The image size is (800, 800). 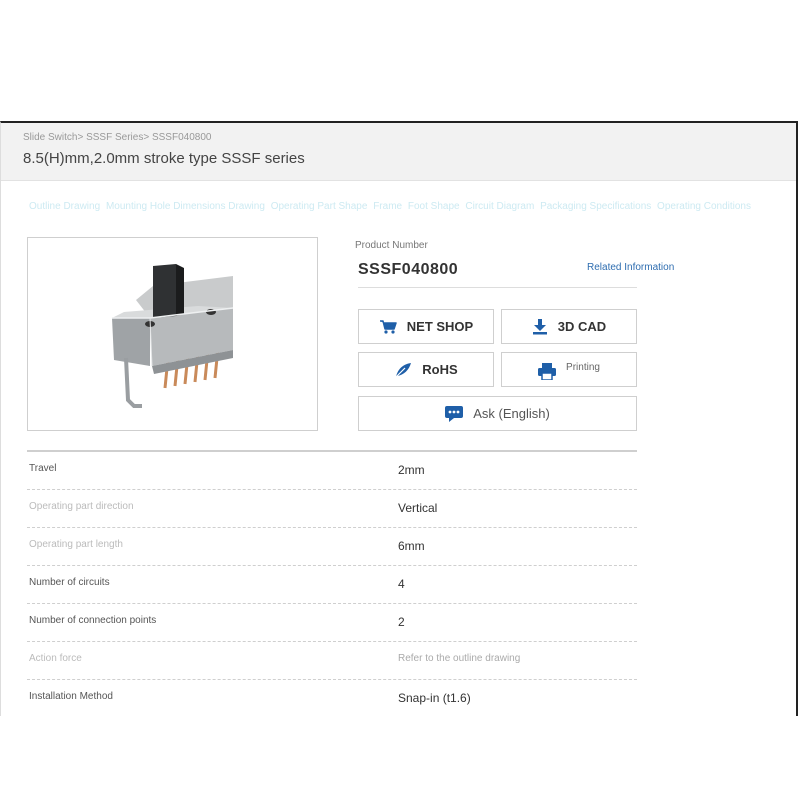 I want to click on nav-foot-shape: Foot Shape, so click(x=434, y=206).